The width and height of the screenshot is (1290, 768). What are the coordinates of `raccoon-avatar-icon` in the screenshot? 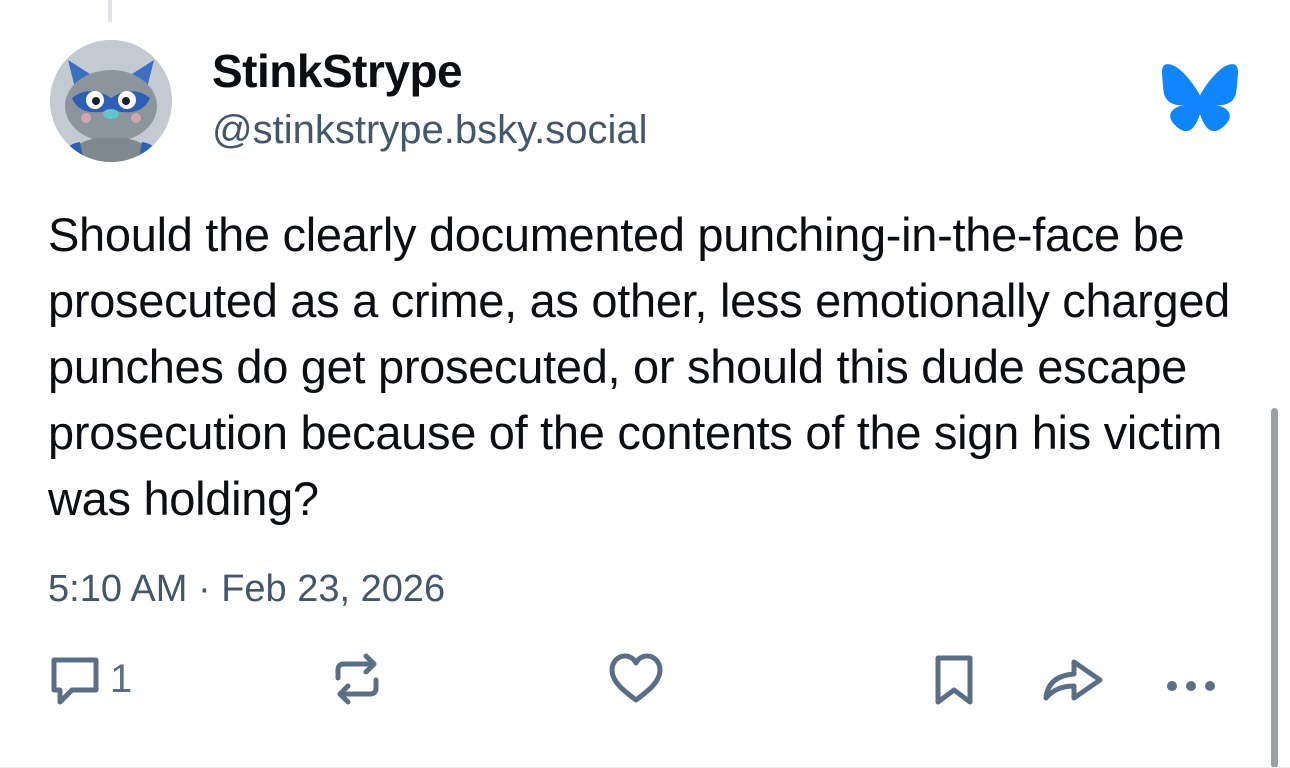 It's located at (111, 101).